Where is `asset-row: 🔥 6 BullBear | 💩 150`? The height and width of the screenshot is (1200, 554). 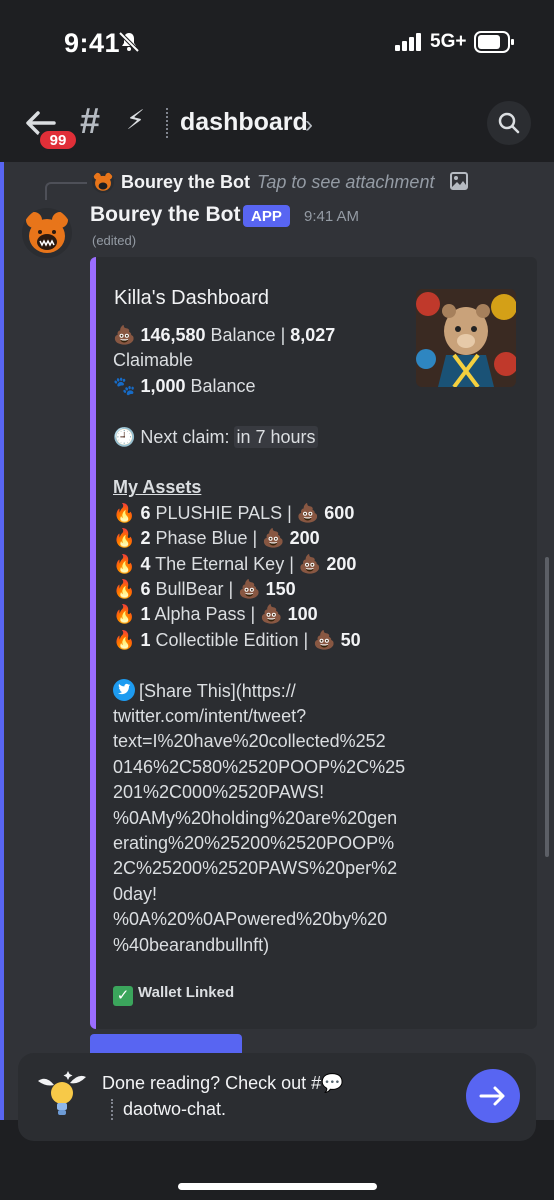
asset-row: 🔥 6 BullBear | 💩 150 is located at coordinates (263, 589).